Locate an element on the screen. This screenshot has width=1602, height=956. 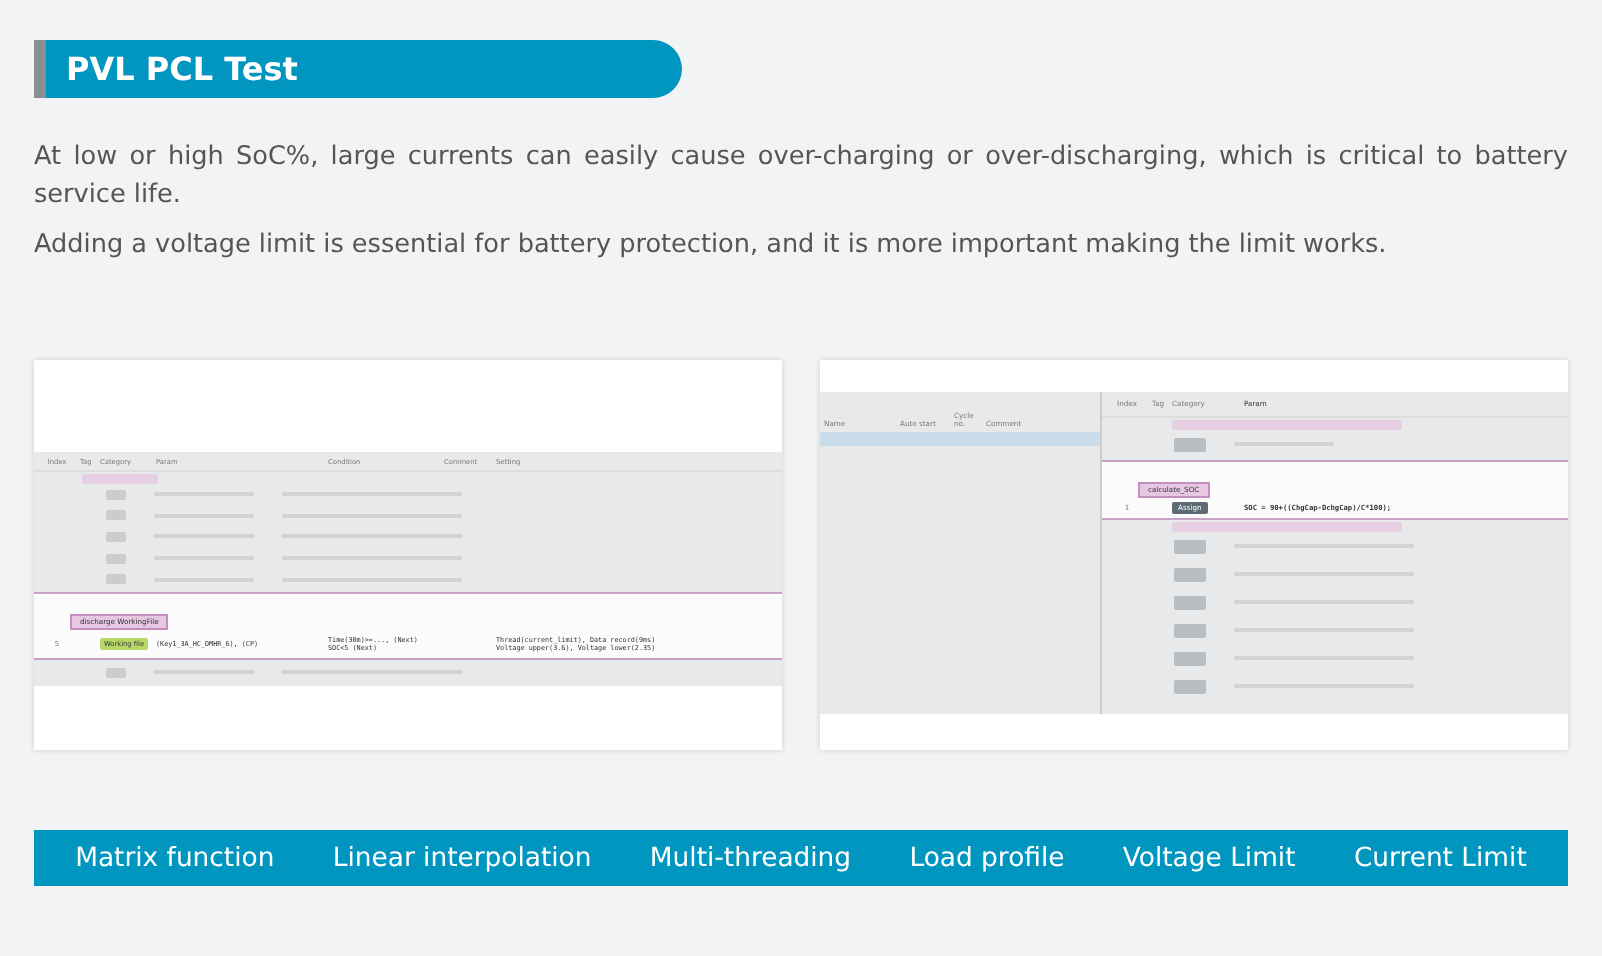
section-title: PVL PCL Test is located at coordinates (358, 69).